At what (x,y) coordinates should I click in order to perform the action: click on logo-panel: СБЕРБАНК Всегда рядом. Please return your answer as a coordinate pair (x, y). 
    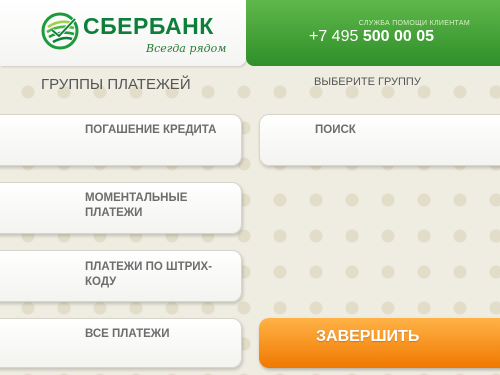
    Looking at the image, I should click on (123, 33).